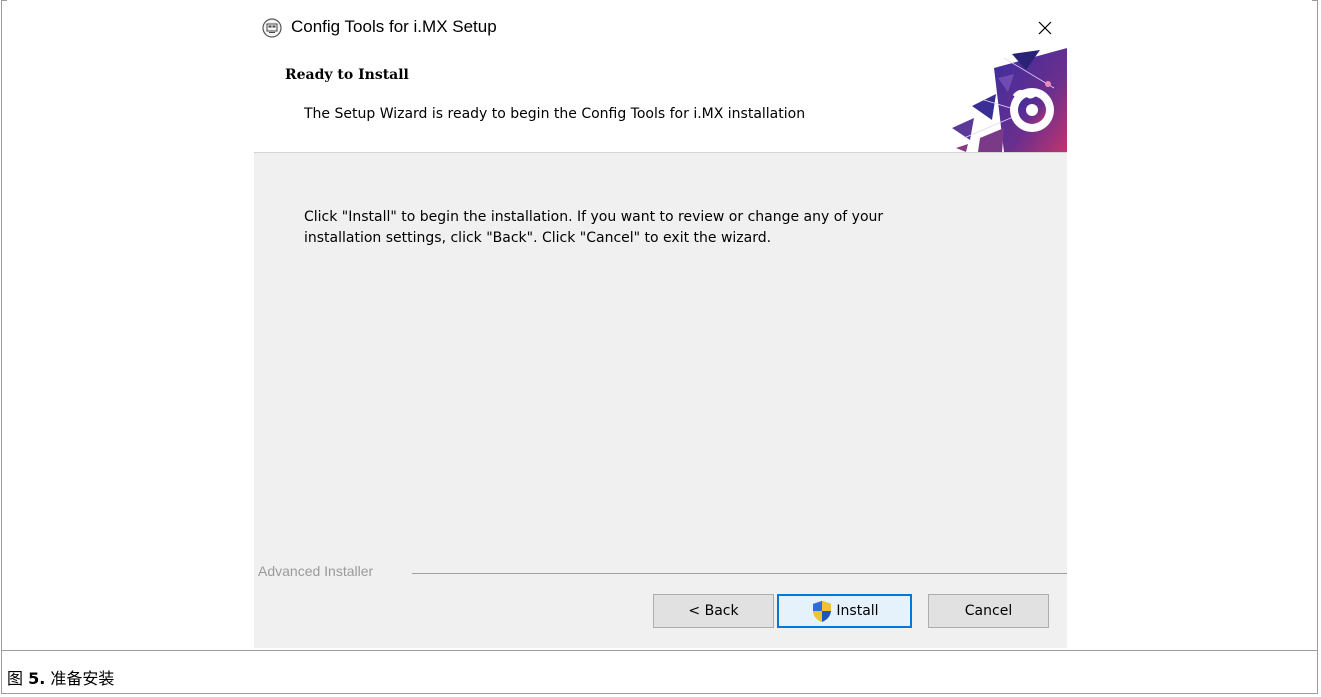 This screenshot has width=1321, height=697. I want to click on cancel-button: Cancel, so click(988, 611).